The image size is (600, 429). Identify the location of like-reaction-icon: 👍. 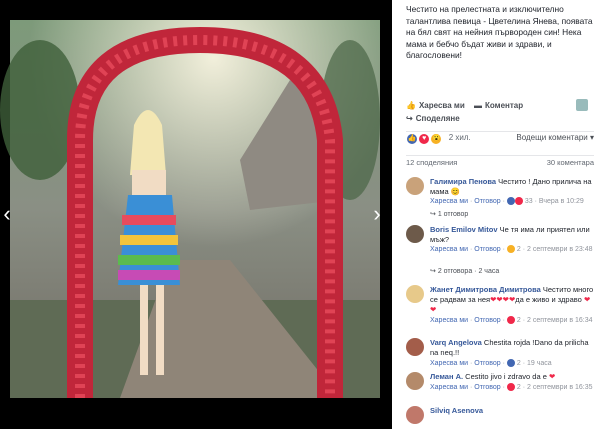
(412, 139).